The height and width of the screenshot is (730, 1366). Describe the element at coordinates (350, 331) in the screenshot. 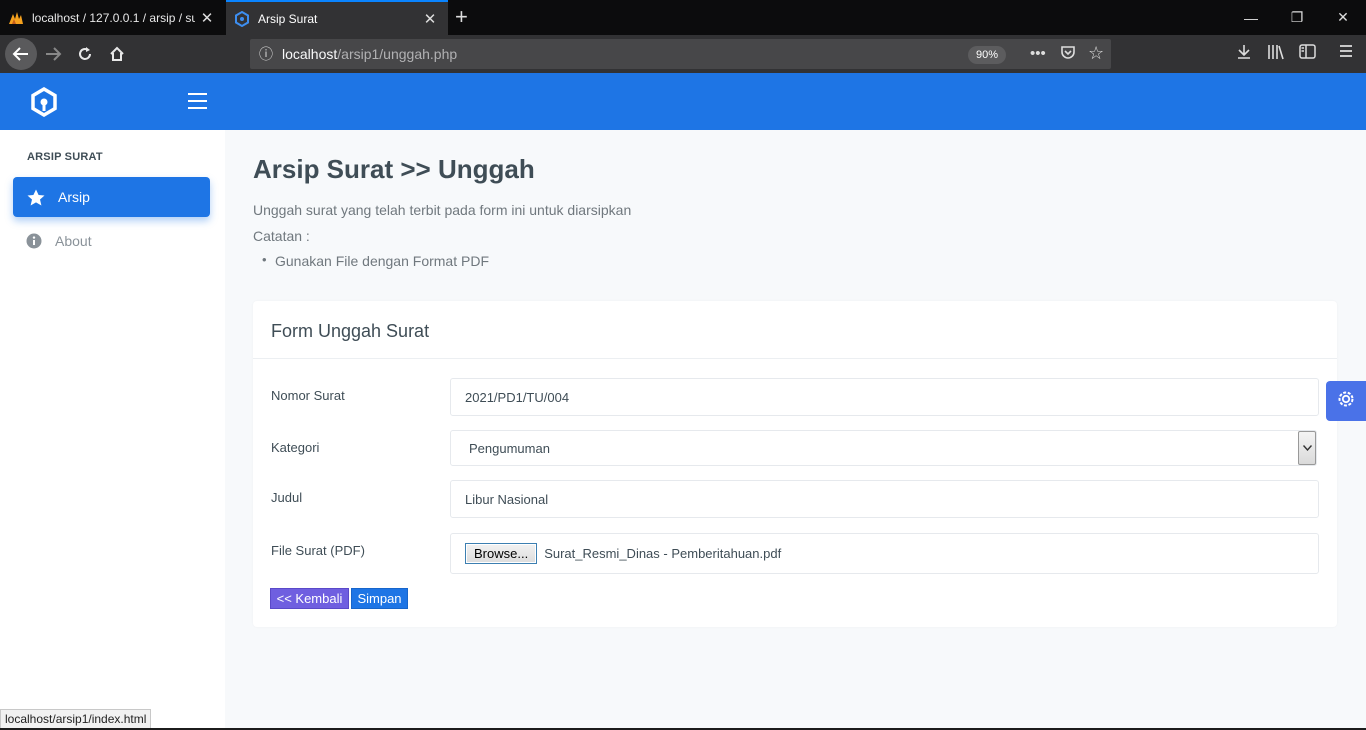

I see `form-title: Form Unggah Surat` at that location.